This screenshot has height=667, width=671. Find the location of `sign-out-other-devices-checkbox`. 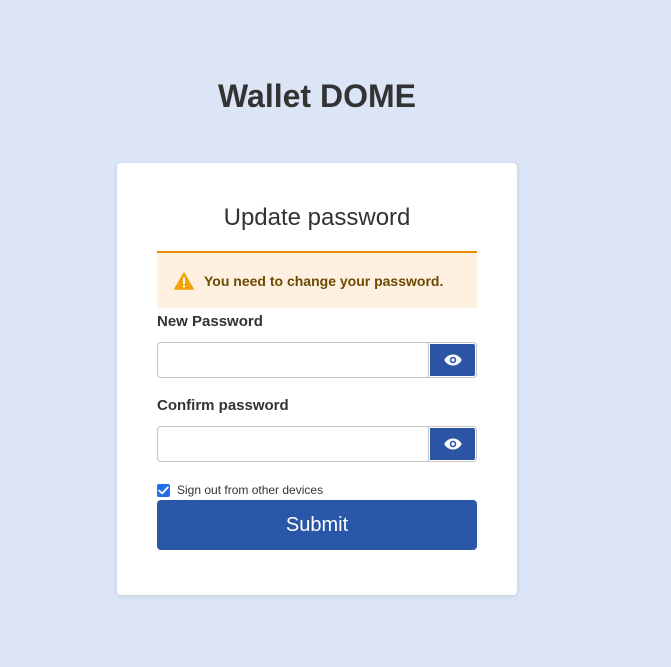

sign-out-other-devices-checkbox is located at coordinates (163, 490).